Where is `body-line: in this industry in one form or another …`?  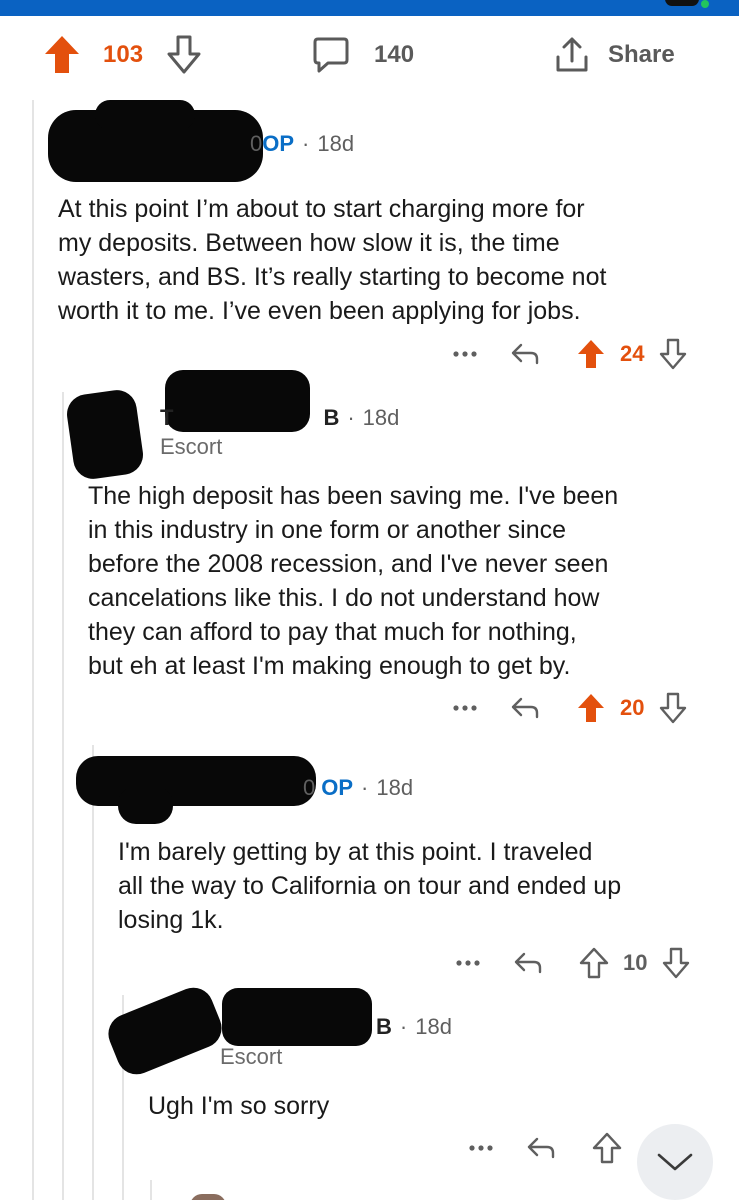
body-line: in this industry in one form or another … is located at coordinates (327, 530).